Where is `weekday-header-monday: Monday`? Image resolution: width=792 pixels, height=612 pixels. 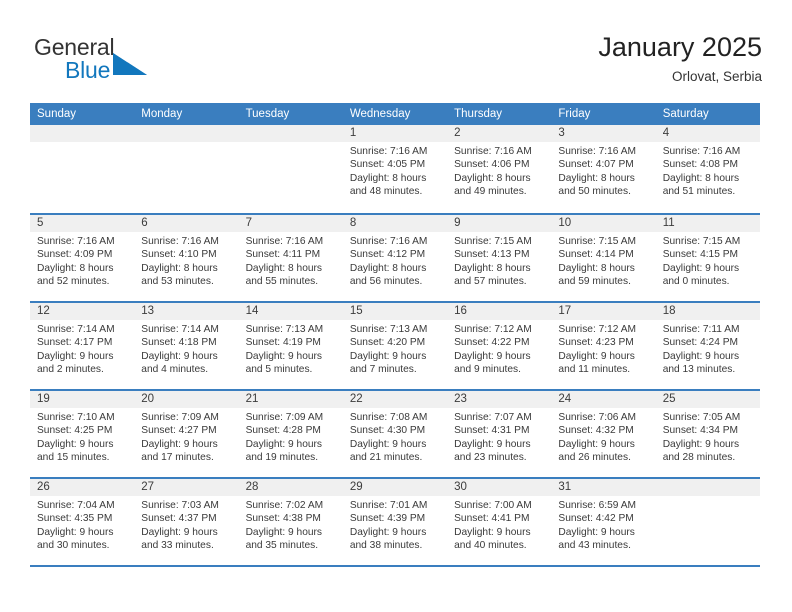
weekday-header-monday: Monday is located at coordinates (162, 114).